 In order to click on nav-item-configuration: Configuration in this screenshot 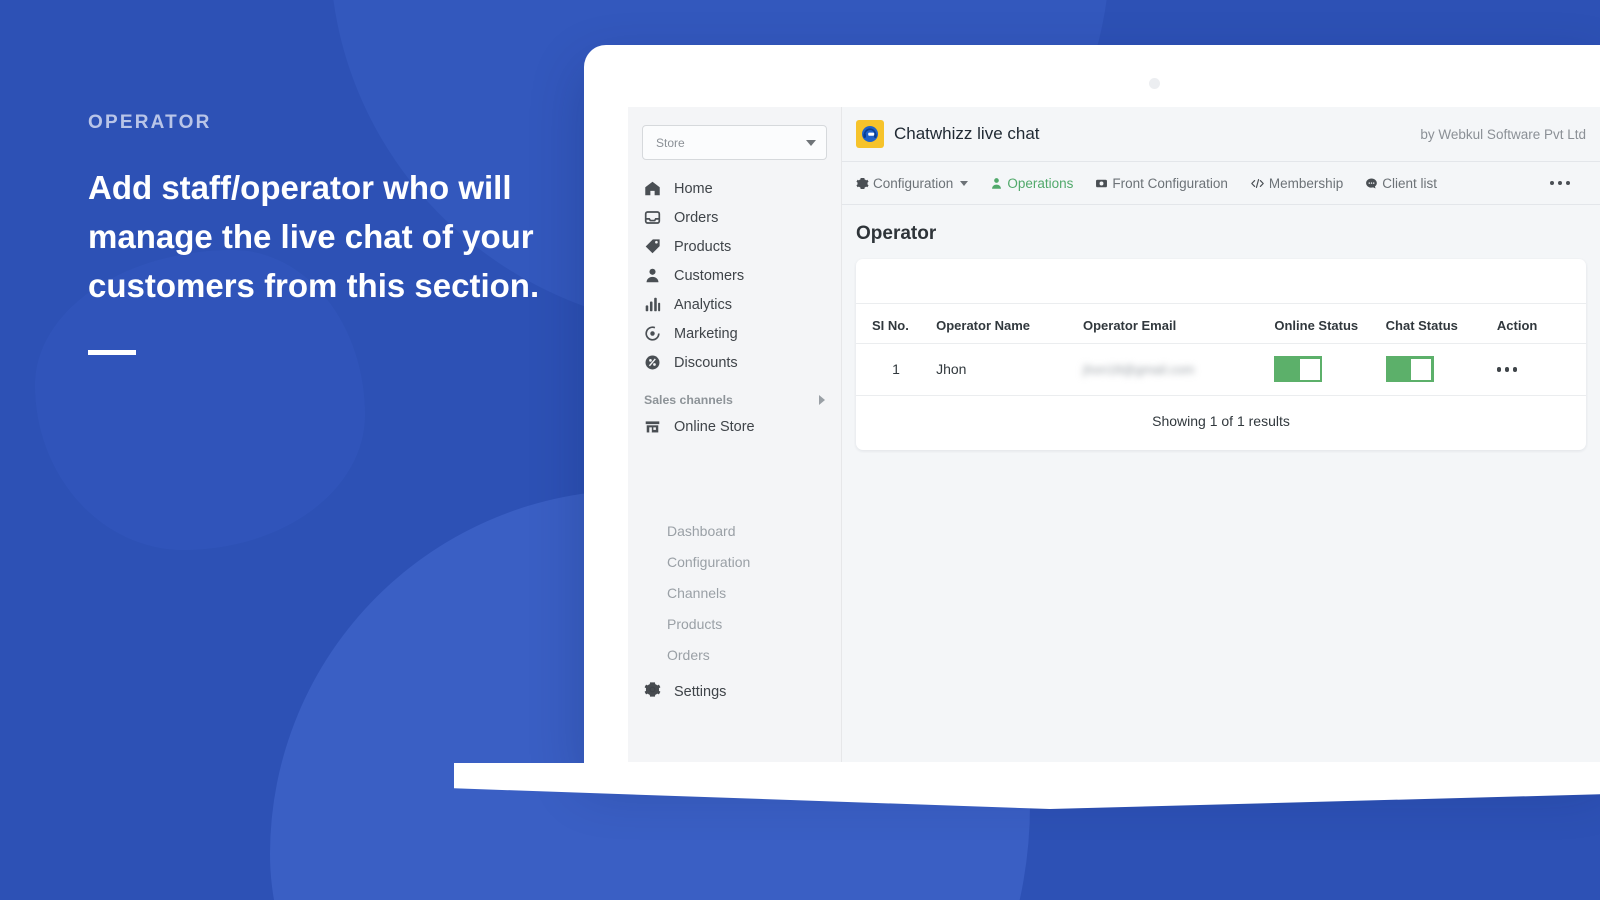, I will do `click(912, 183)`.